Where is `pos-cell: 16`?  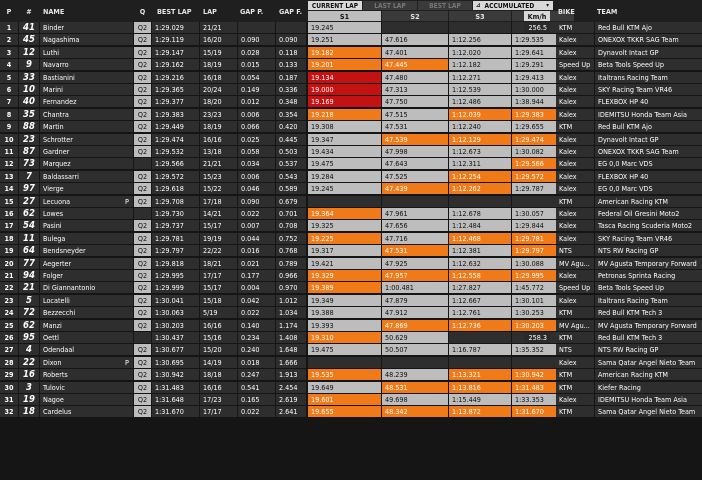 pos-cell: 16 is located at coordinates (9, 213).